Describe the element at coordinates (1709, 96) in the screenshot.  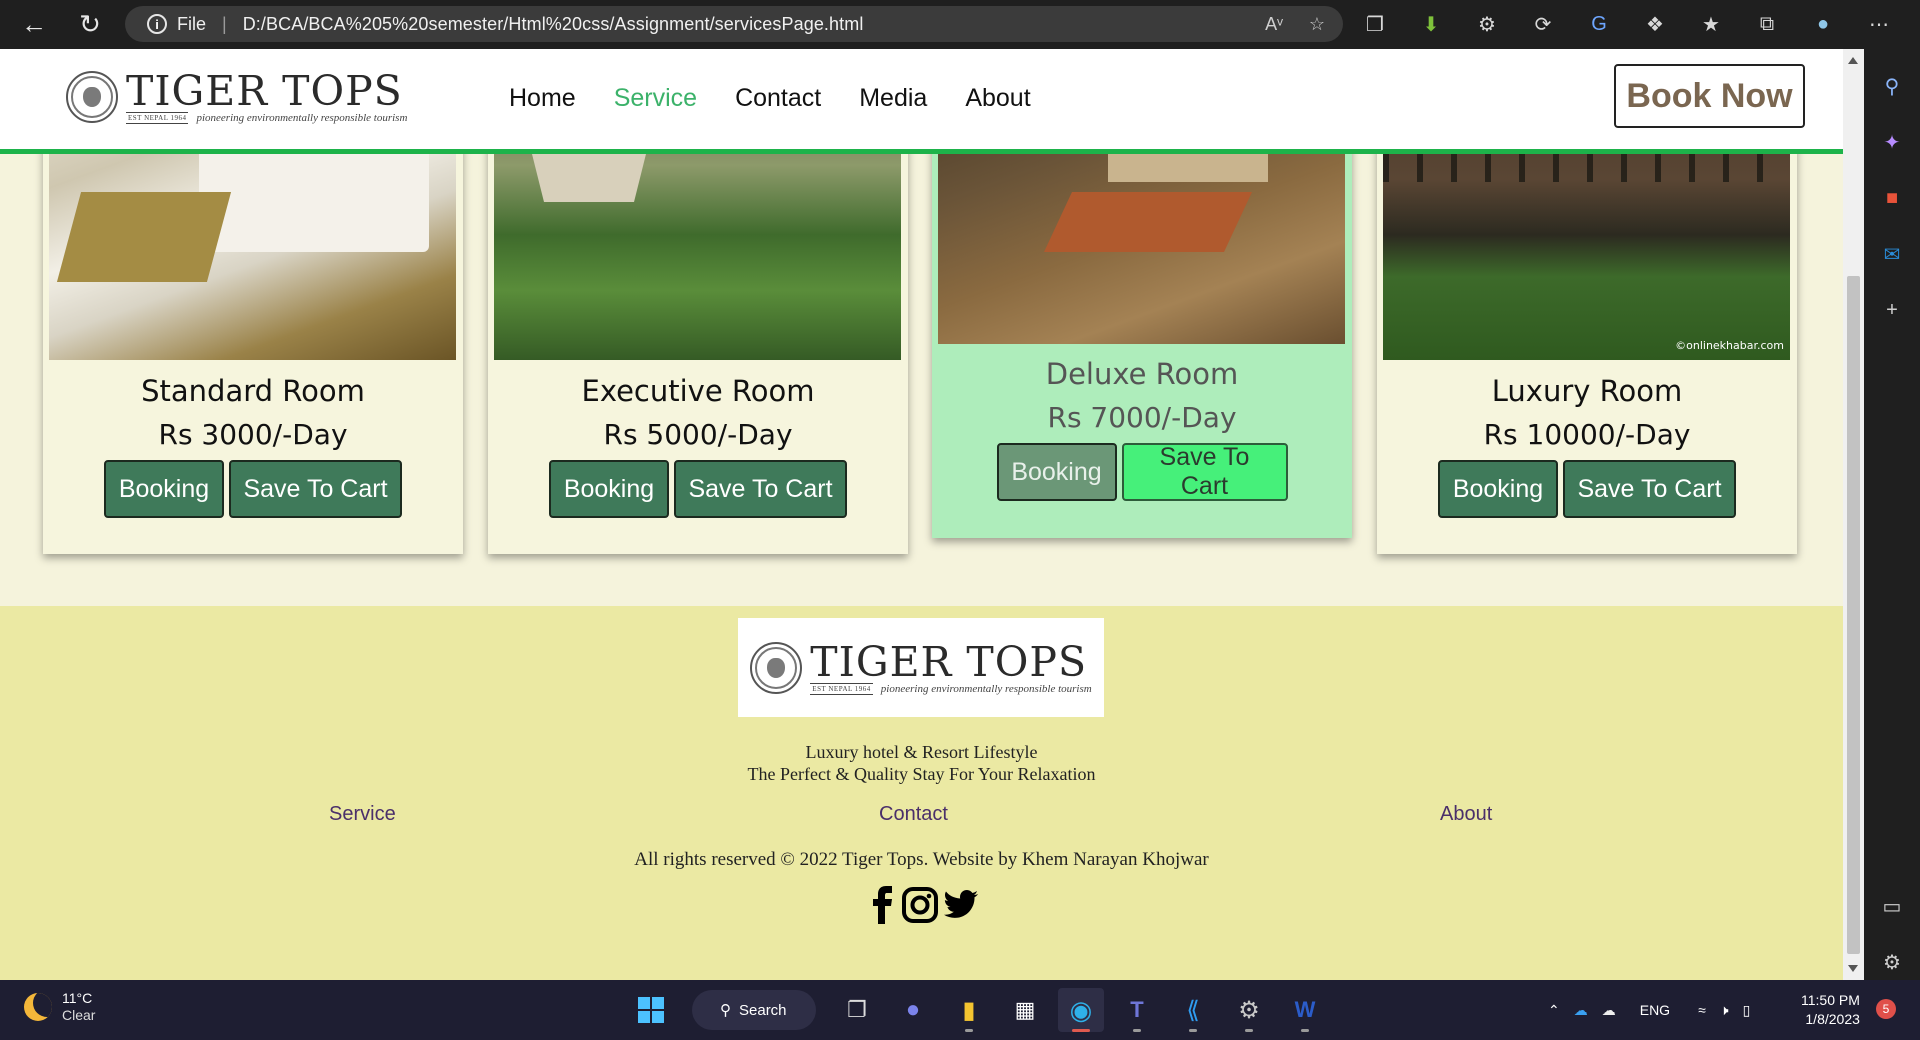
I see `book-now-button: Book Now` at that location.